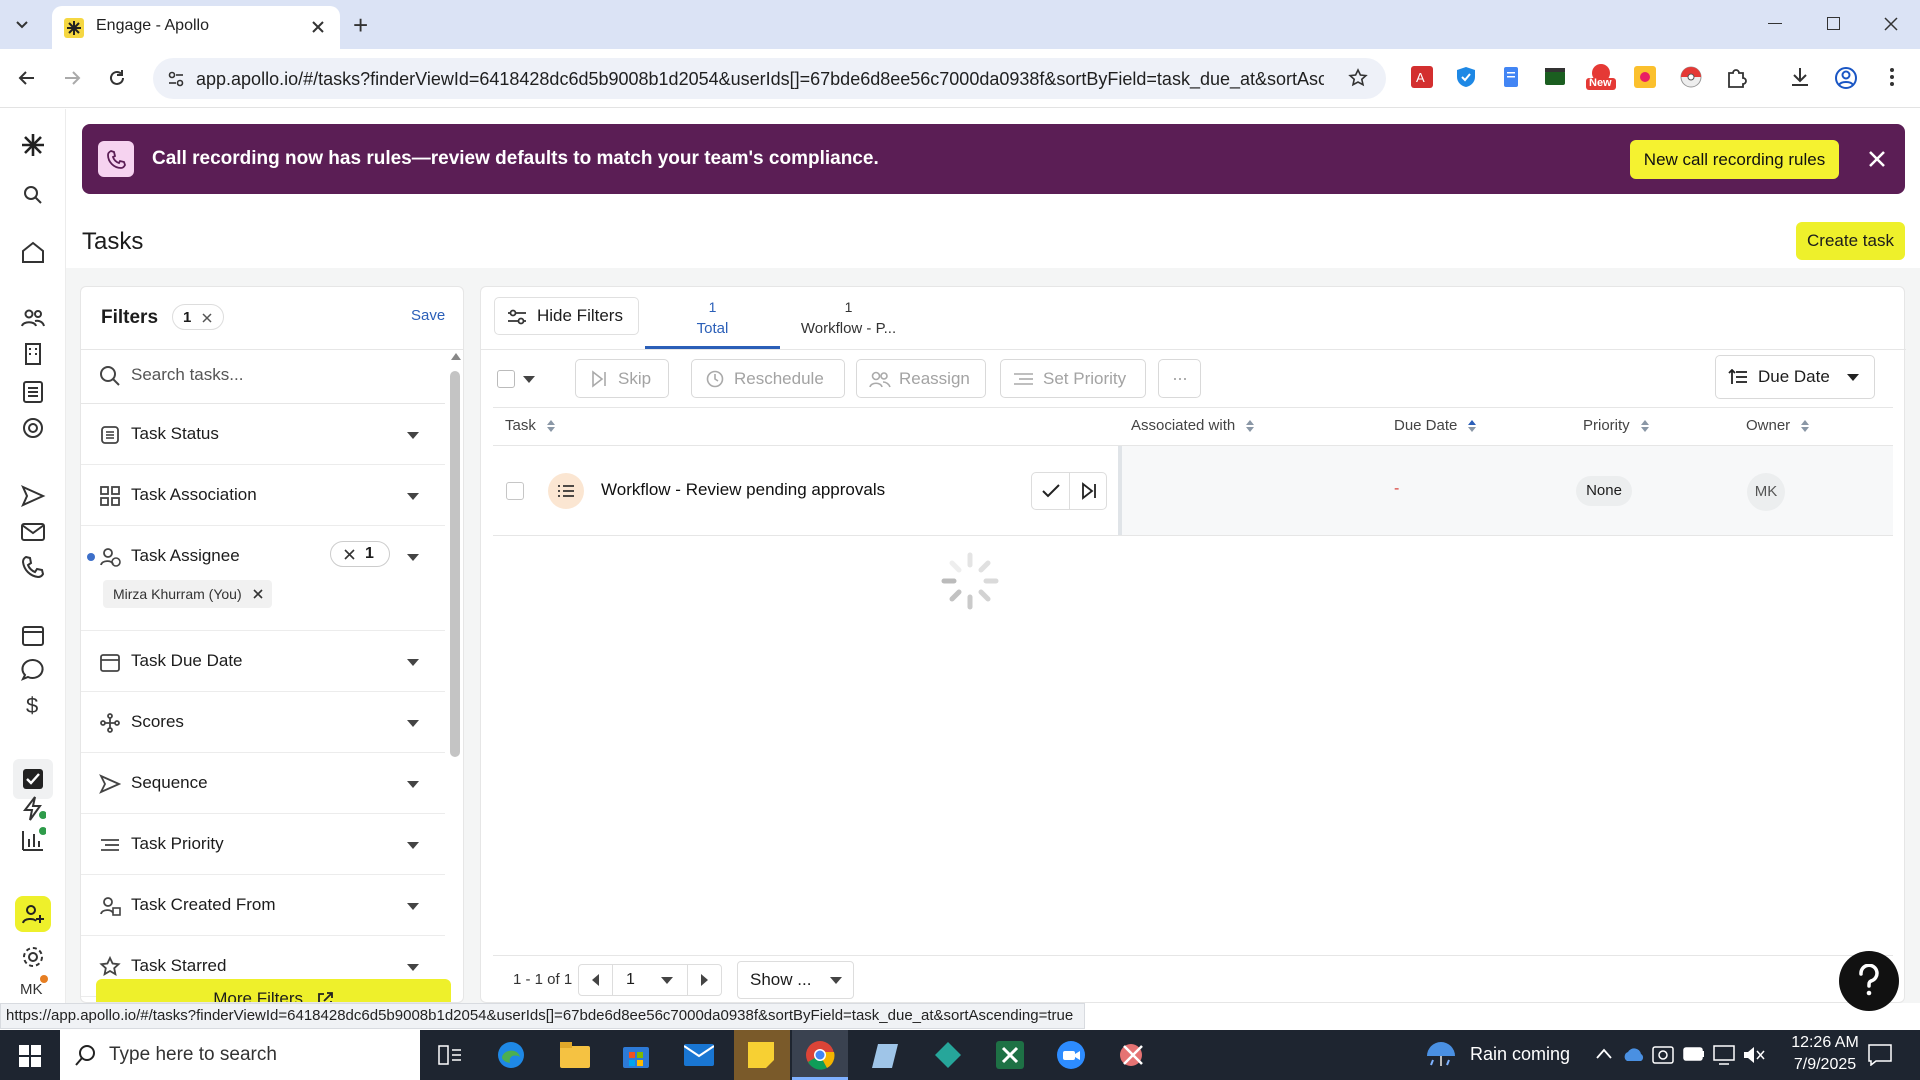  I want to click on notifications-icon, so click(1880, 1055).